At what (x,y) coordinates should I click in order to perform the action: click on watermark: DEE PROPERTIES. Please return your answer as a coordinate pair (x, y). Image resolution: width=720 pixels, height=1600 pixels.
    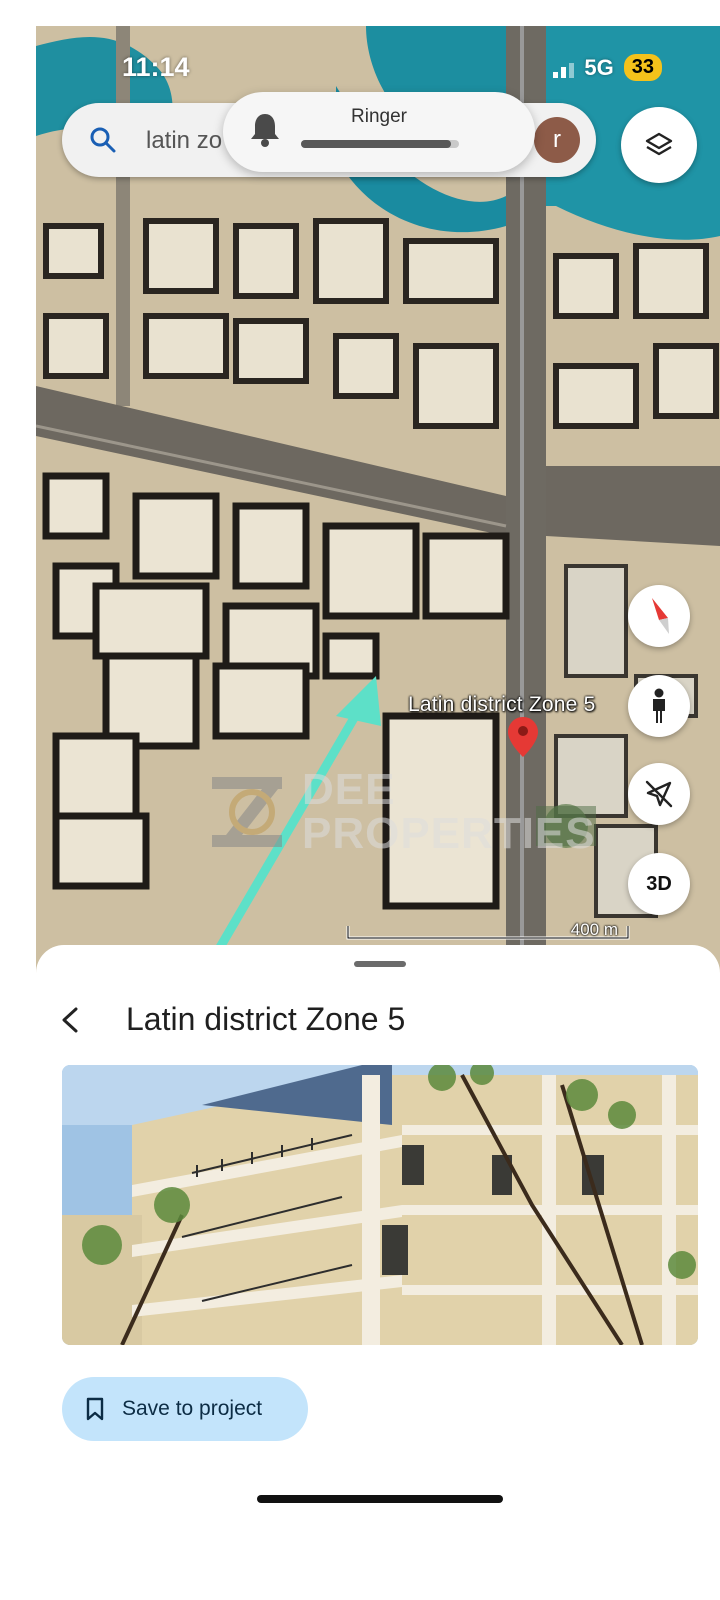
    Looking at the image, I should click on (401, 812).